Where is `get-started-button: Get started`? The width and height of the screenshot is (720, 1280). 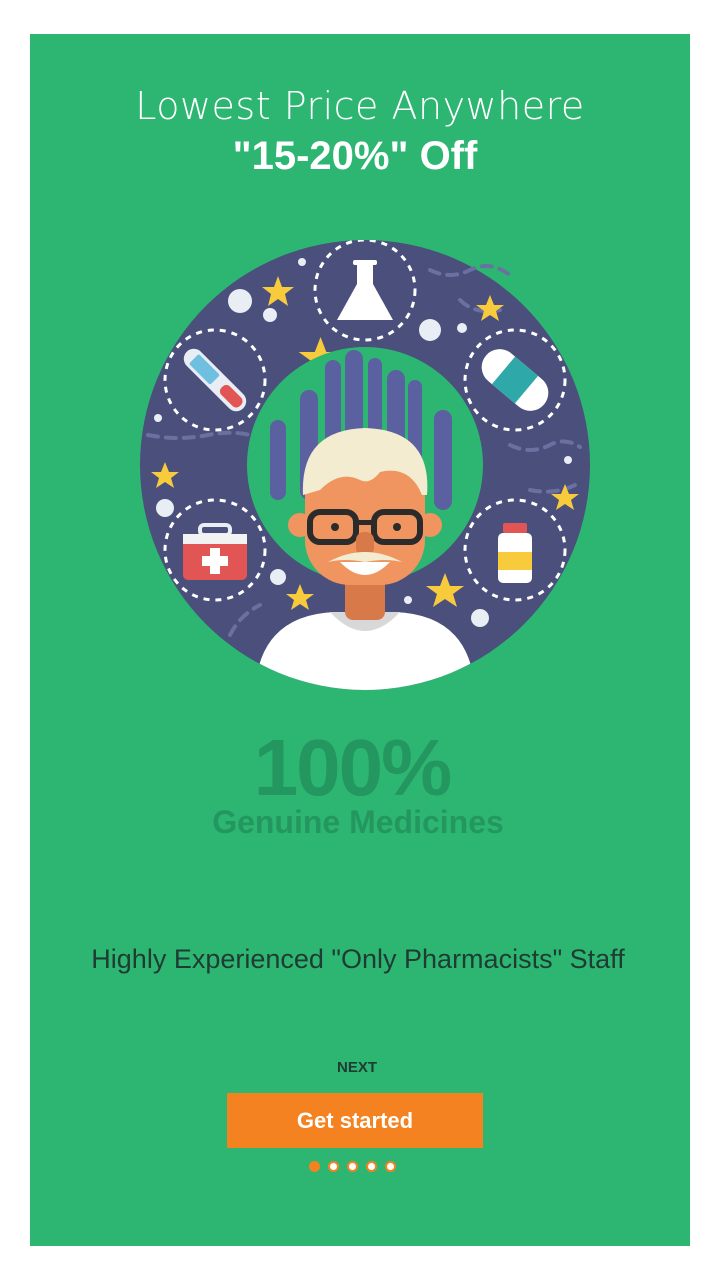
get-started-button: Get started is located at coordinates (355, 1120).